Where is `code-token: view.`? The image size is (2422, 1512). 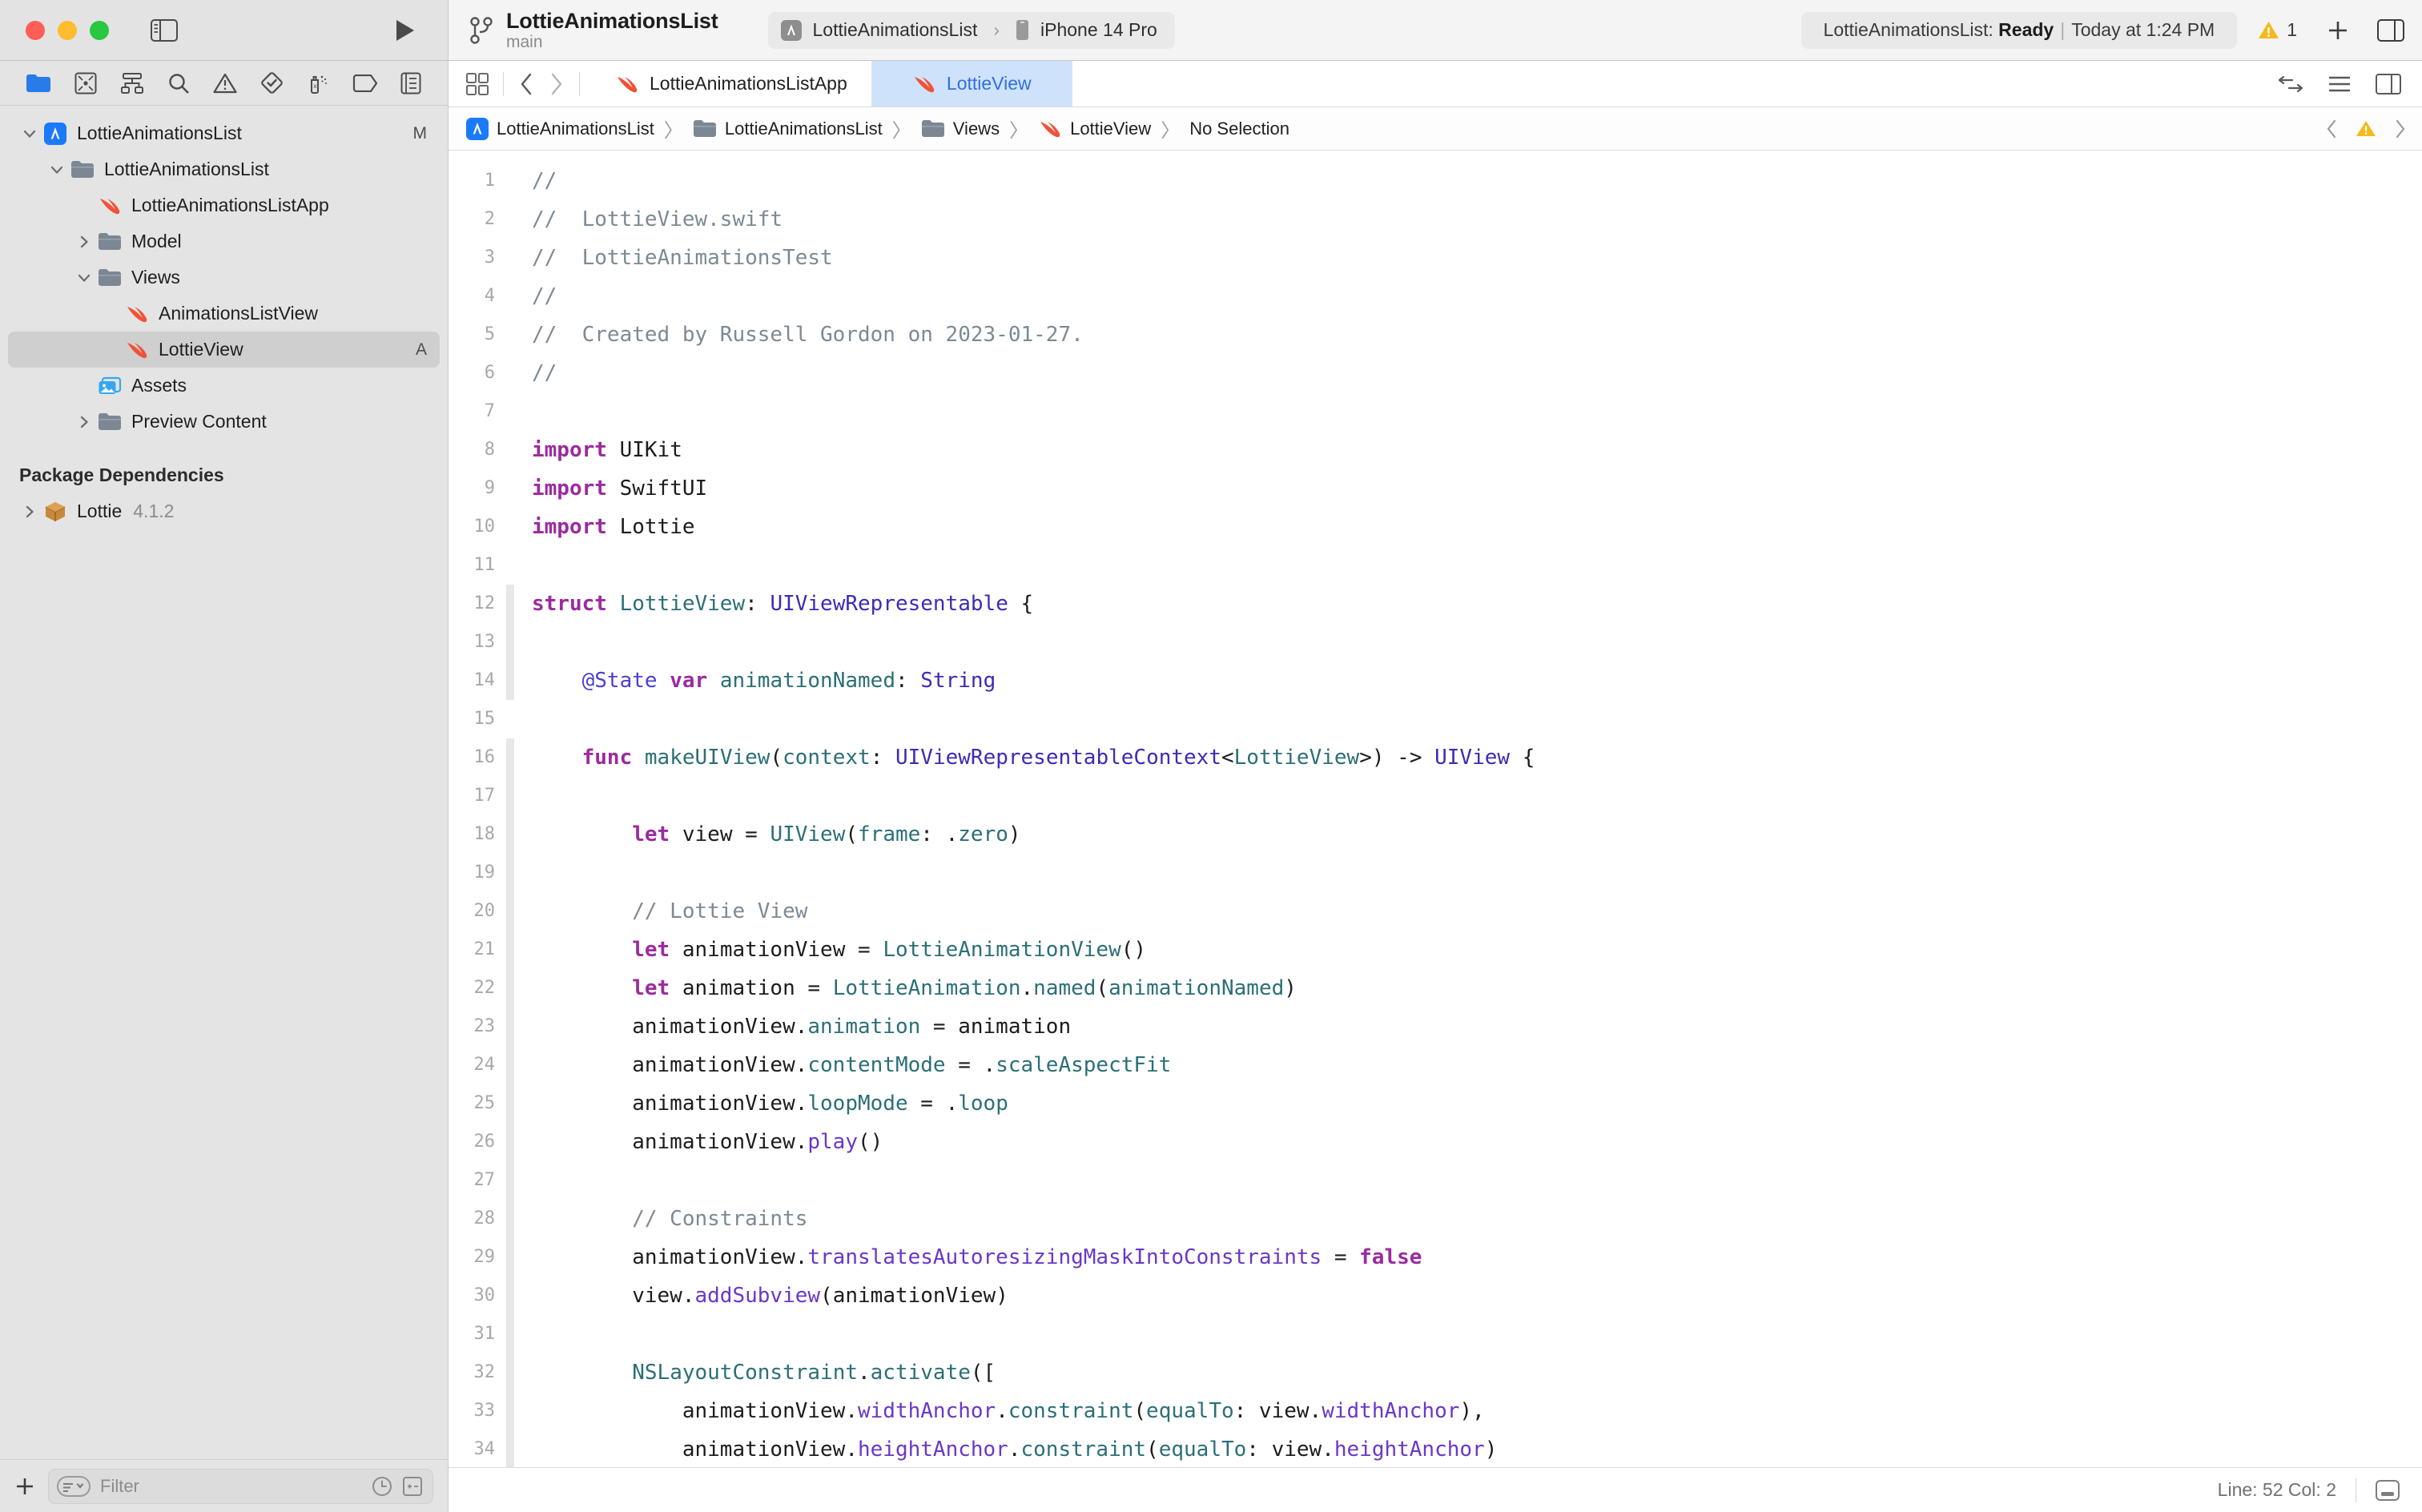 code-token: view. is located at coordinates (613, 1296).